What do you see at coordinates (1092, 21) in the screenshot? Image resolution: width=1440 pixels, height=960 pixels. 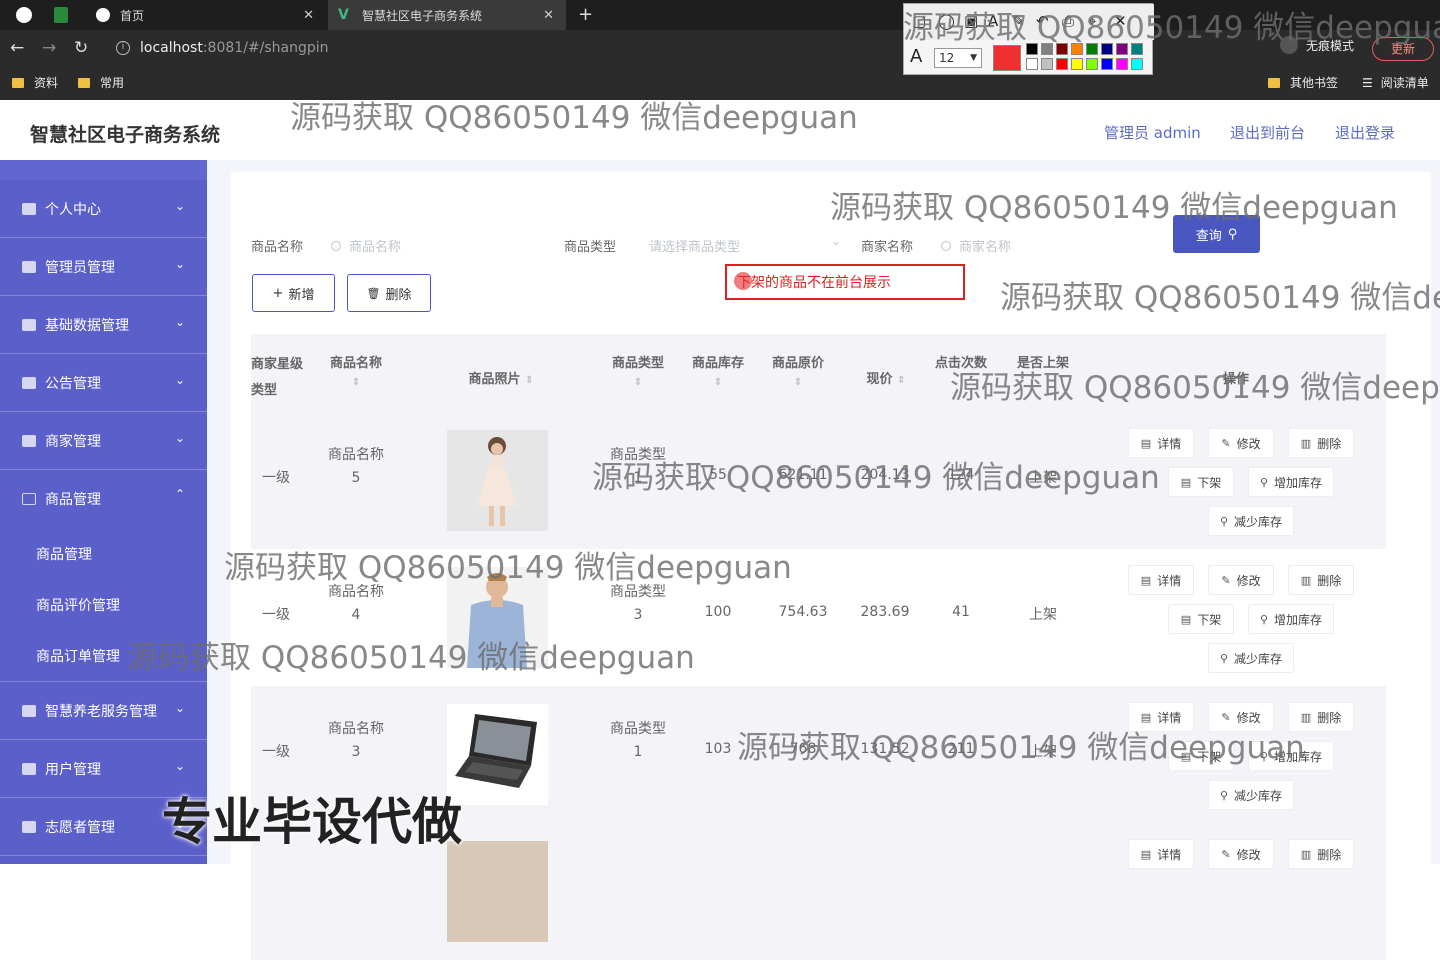 I see `pin-icon: ⌖` at bounding box center [1092, 21].